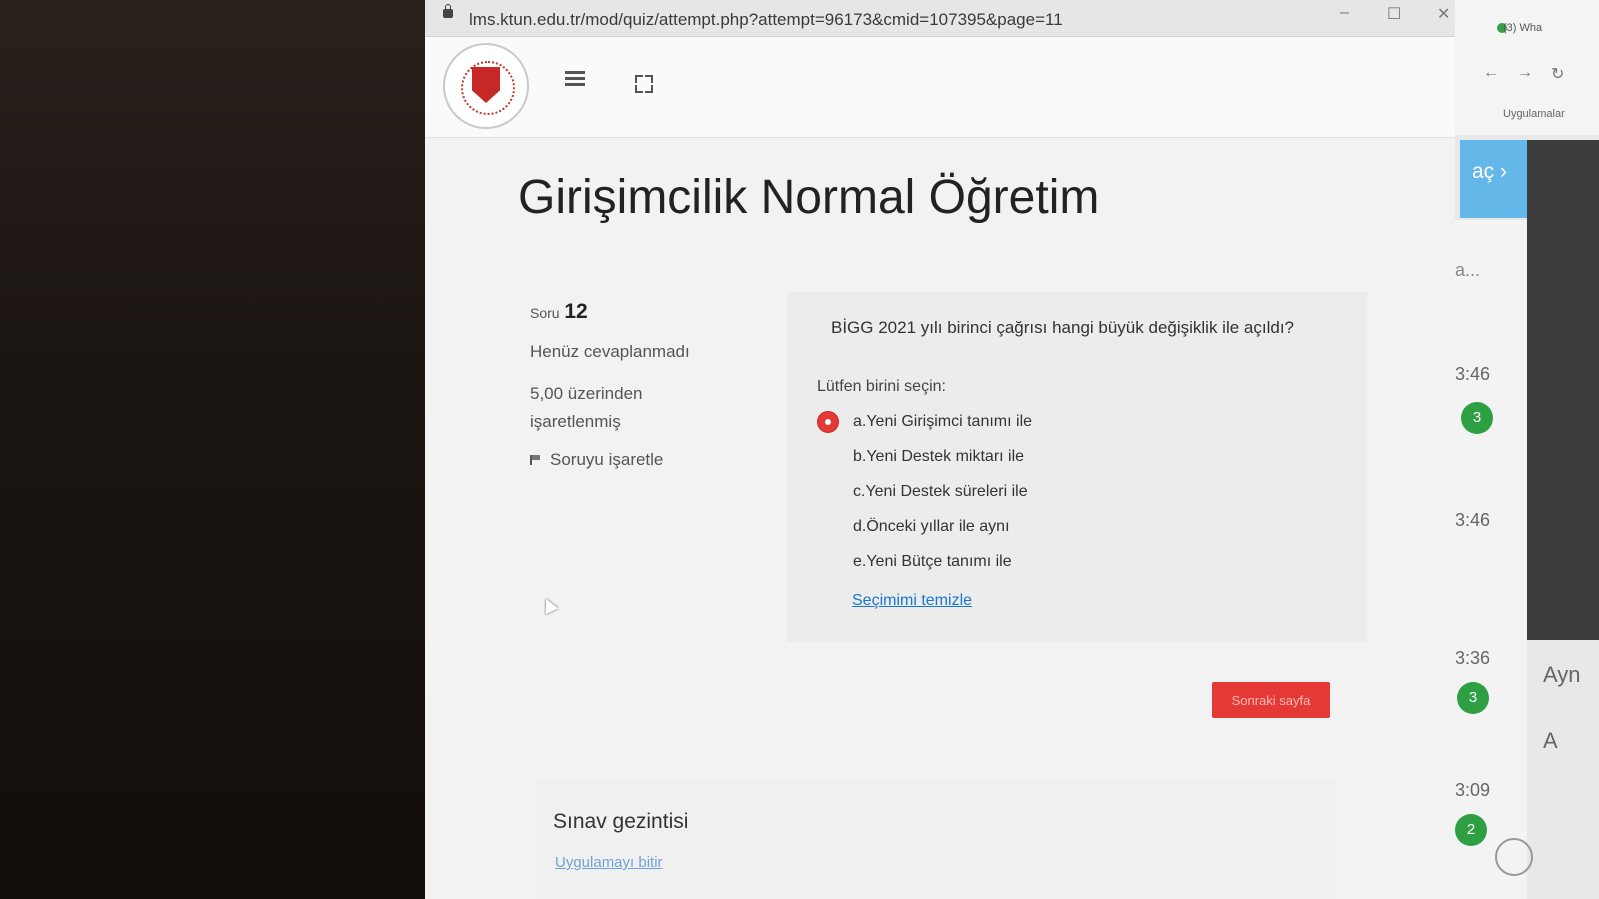 The width and height of the screenshot is (1599, 899). I want to click on panel-toggle-button: aç ›, so click(1495, 179).